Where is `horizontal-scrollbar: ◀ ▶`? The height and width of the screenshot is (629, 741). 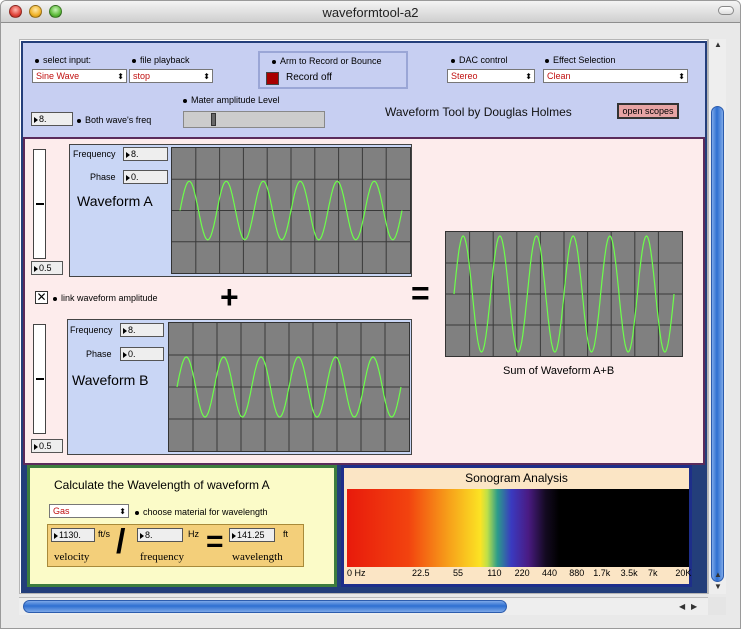 horizontal-scrollbar: ◀ ▶ is located at coordinates (363, 606).